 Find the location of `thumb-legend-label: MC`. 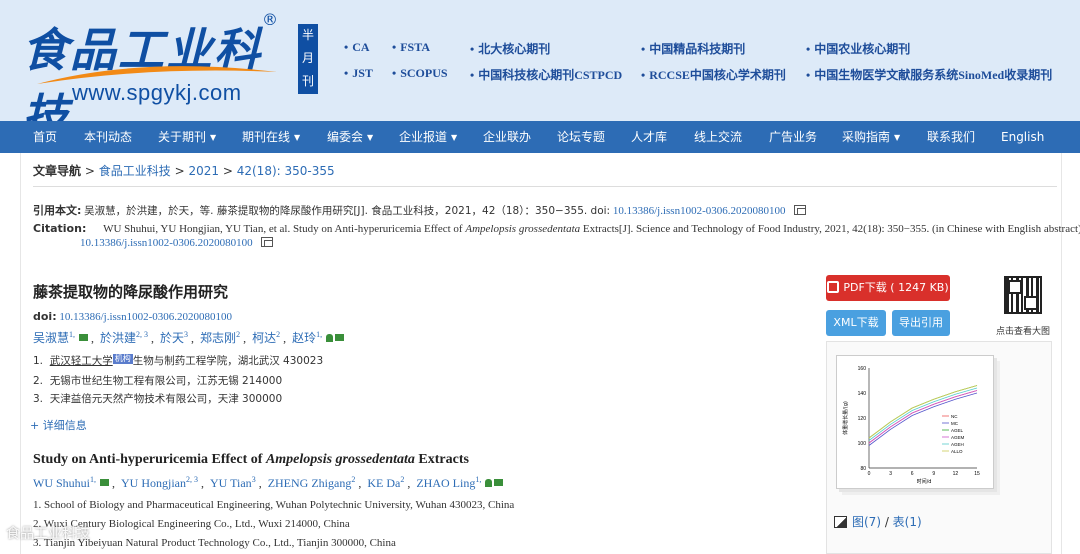

thumb-legend-label: MC is located at coordinates (955, 423).